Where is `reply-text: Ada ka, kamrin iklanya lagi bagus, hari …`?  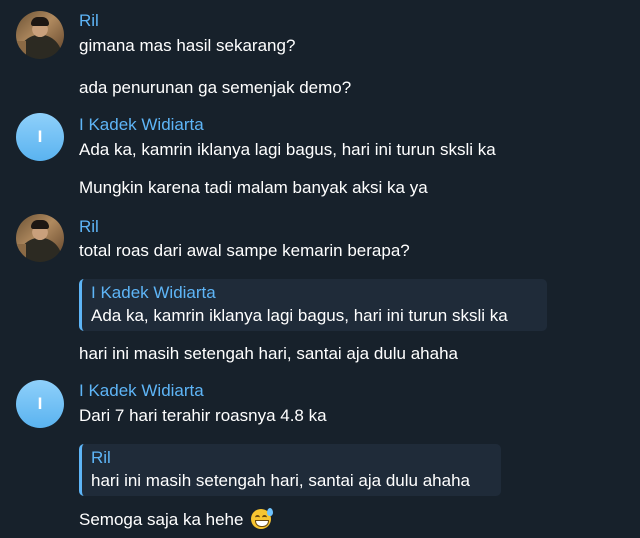 reply-text: Ada ka, kamrin iklanya lagi bagus, hari … is located at coordinates (299, 315).